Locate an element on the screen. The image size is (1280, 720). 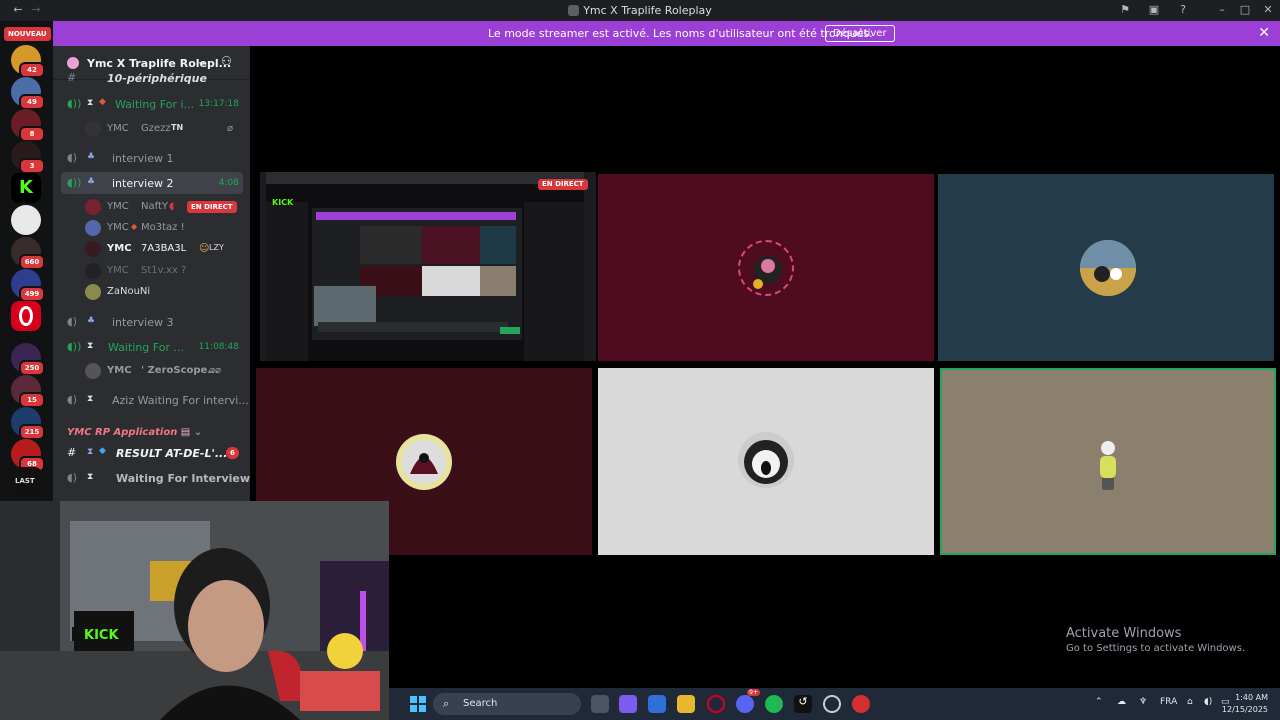
server-icon-8: 499 is located at coordinates (28, 285).